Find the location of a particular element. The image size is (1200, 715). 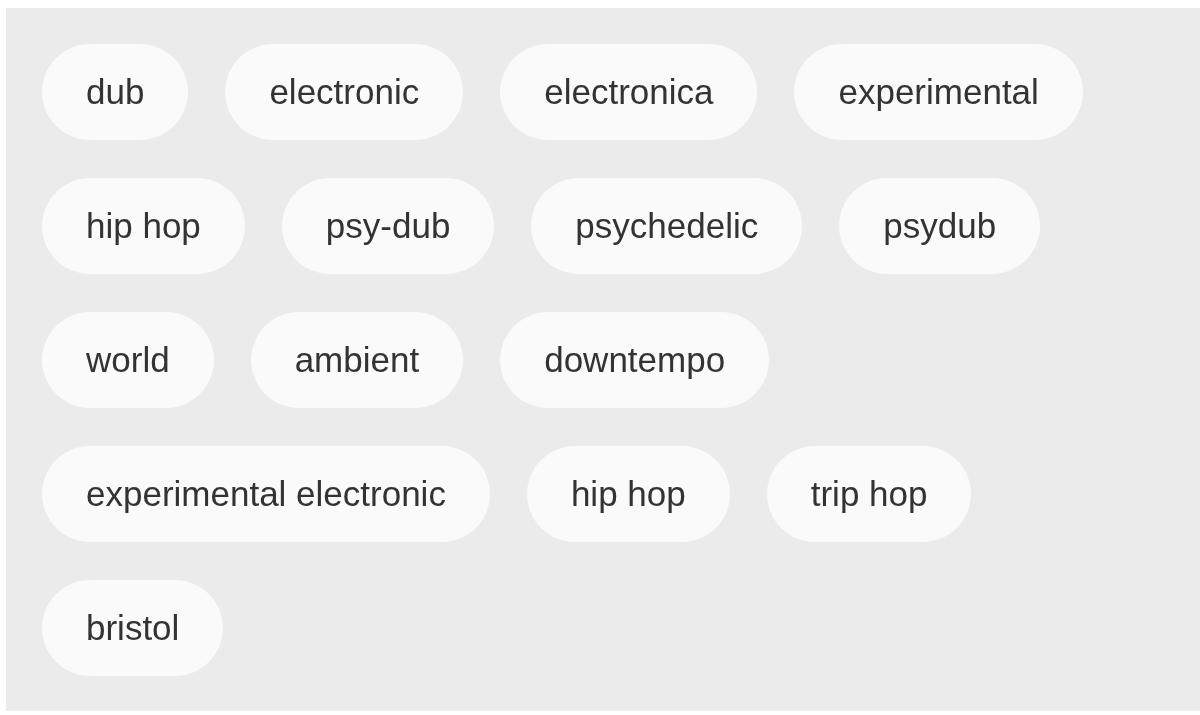

genre-tag: experimental is located at coordinates (938, 92).